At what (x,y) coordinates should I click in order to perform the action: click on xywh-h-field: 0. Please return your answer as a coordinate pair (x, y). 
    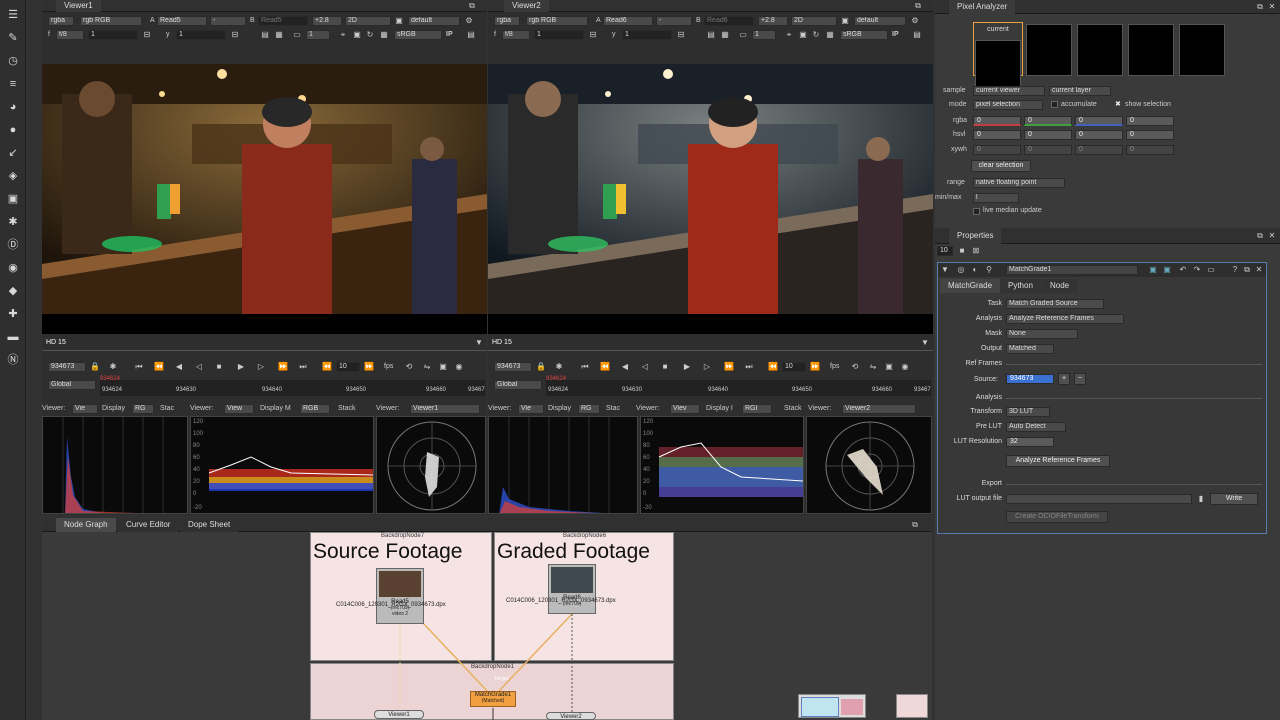
    Looking at the image, I should click on (1150, 150).